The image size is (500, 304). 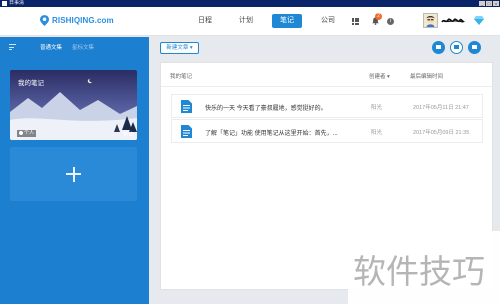 I want to click on logo-text: RISHIQING.com, so click(x=83, y=20).